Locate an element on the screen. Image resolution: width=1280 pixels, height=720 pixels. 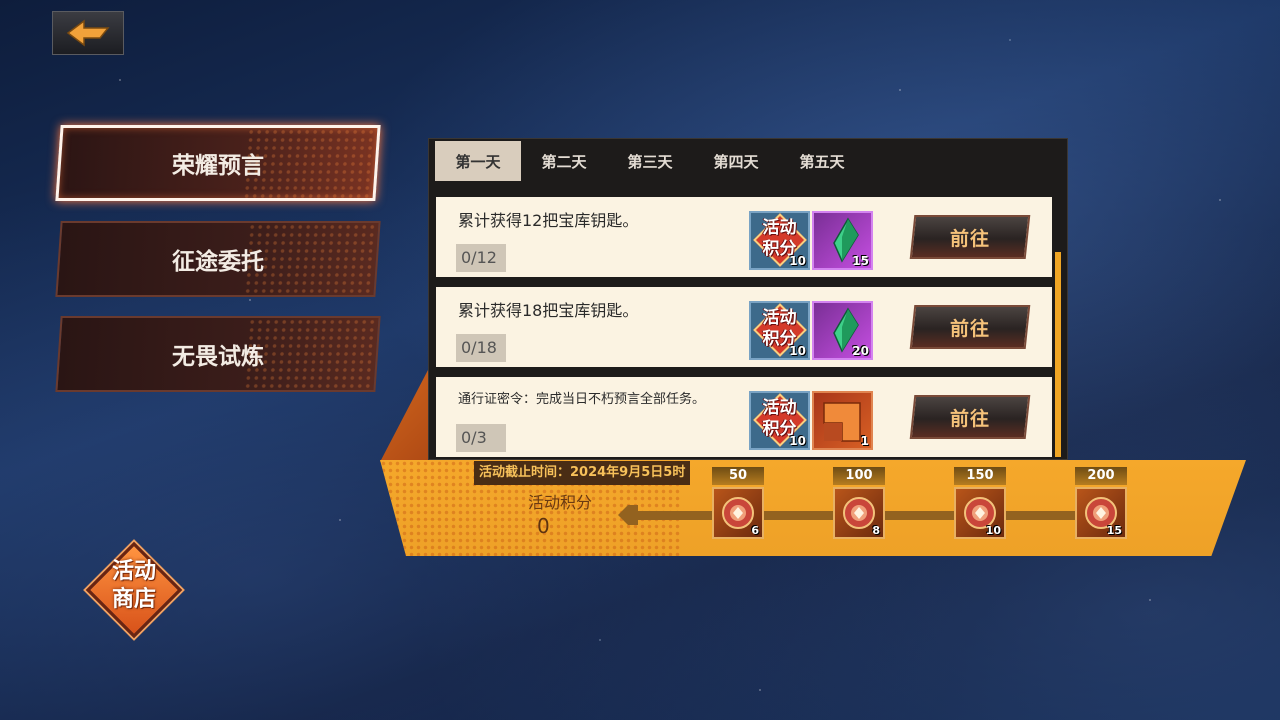
back-arrow-icon is located at coordinates (88, 33).